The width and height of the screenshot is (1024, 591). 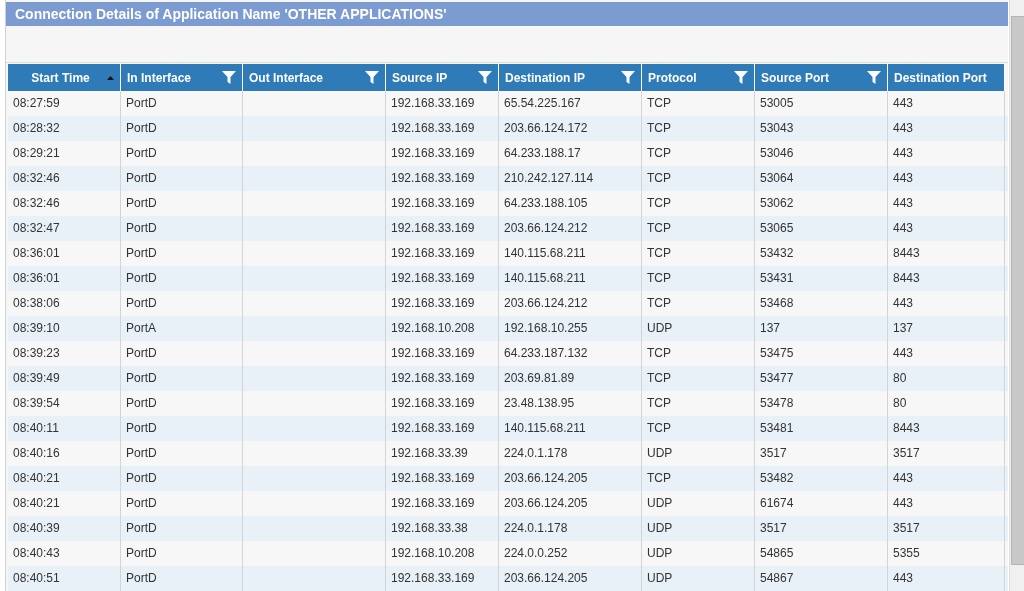 I want to click on column-header: Start Time, so click(x=64, y=77).